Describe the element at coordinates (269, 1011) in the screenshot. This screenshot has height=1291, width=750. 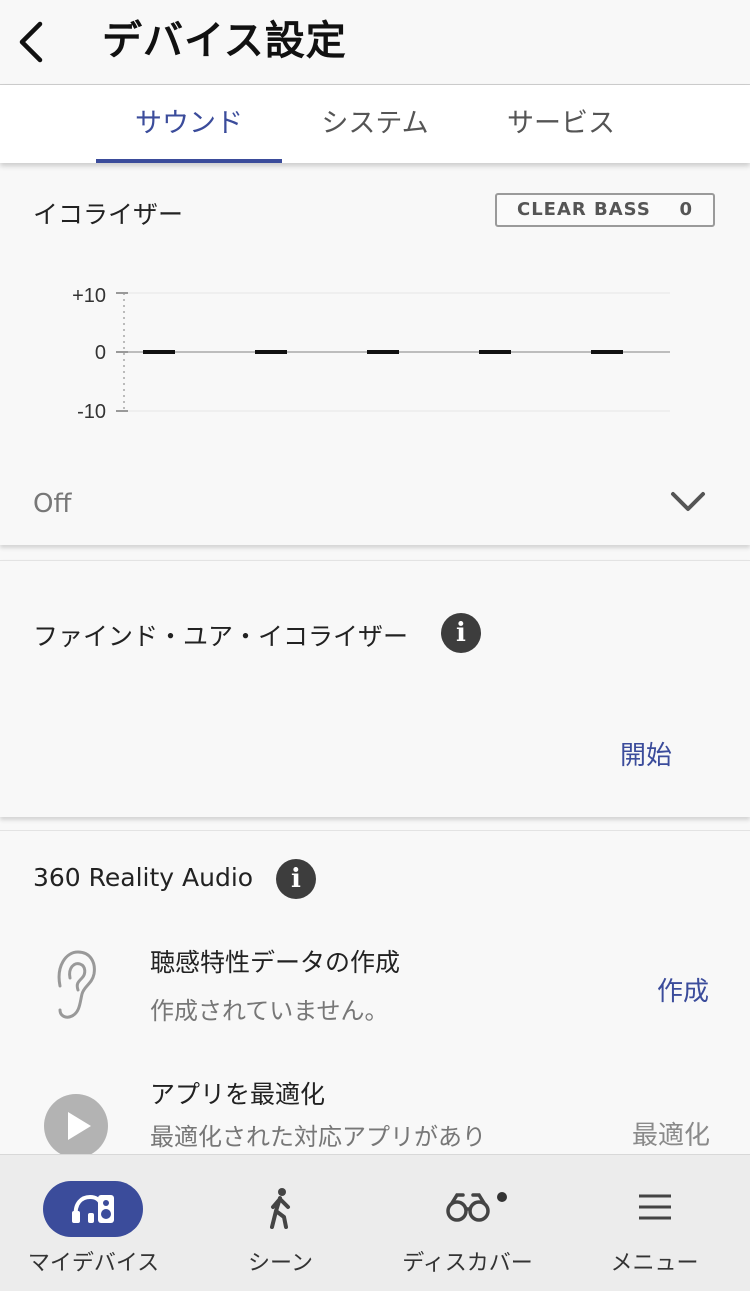
I see `hearing-profile-status: 作成されていません。` at that location.